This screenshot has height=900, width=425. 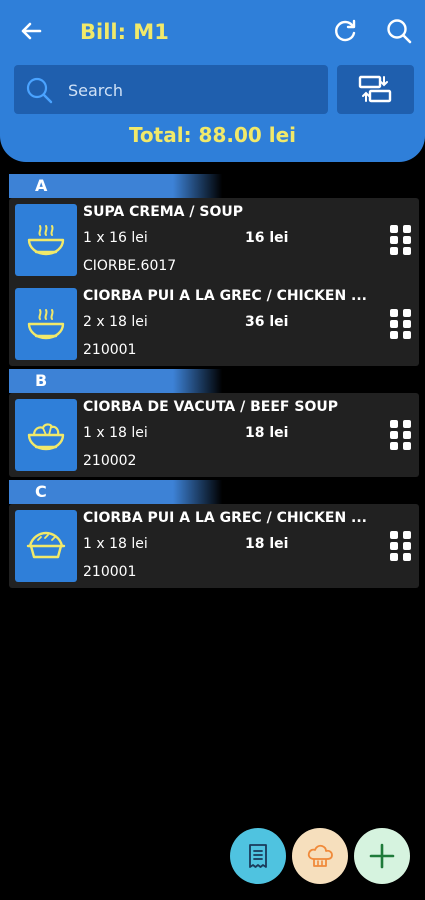 What do you see at coordinates (212, 135) in the screenshot?
I see `bill-total: Total: 88.00 lei` at bounding box center [212, 135].